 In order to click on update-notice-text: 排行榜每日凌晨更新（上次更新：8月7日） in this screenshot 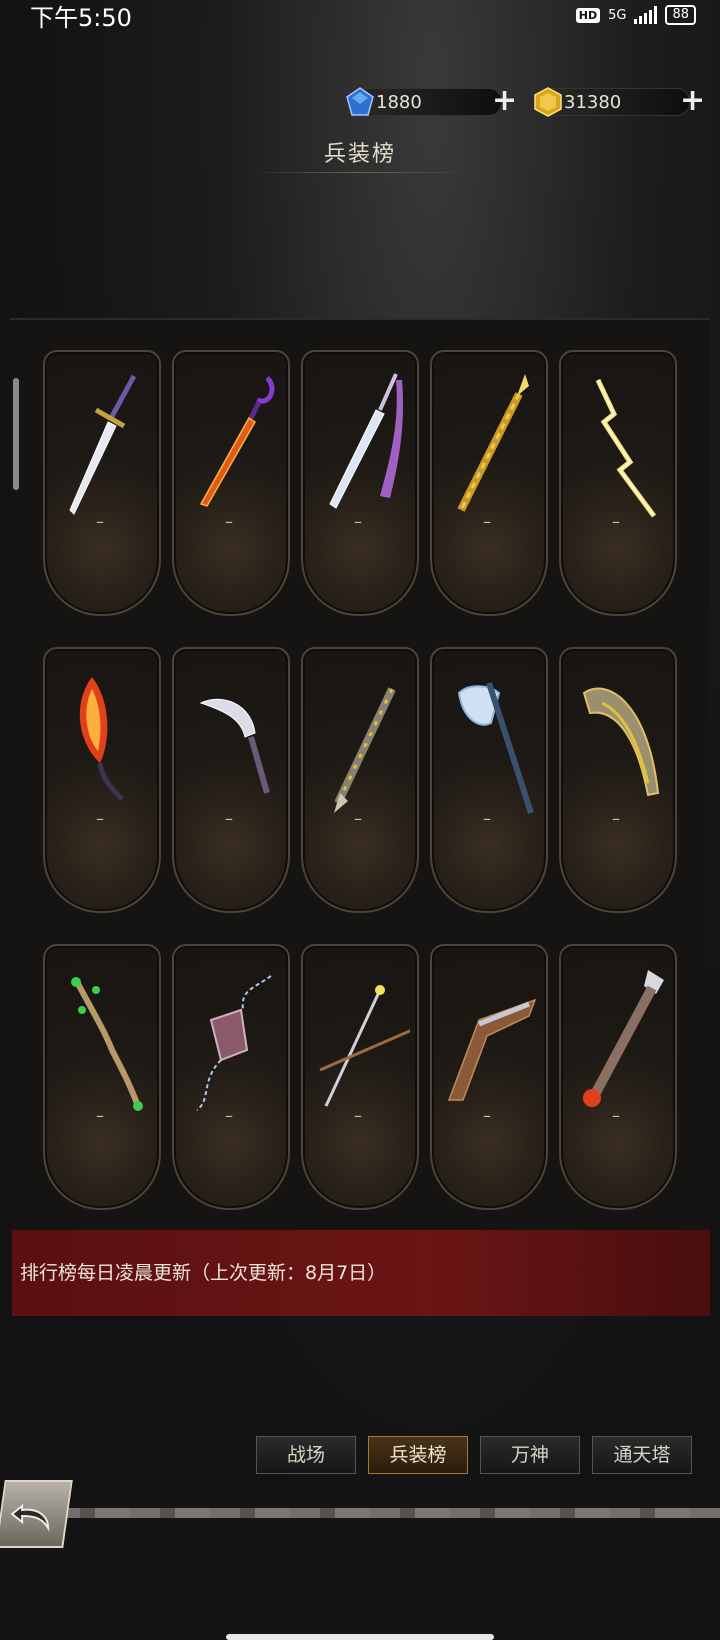, I will do `click(203, 1273)`.